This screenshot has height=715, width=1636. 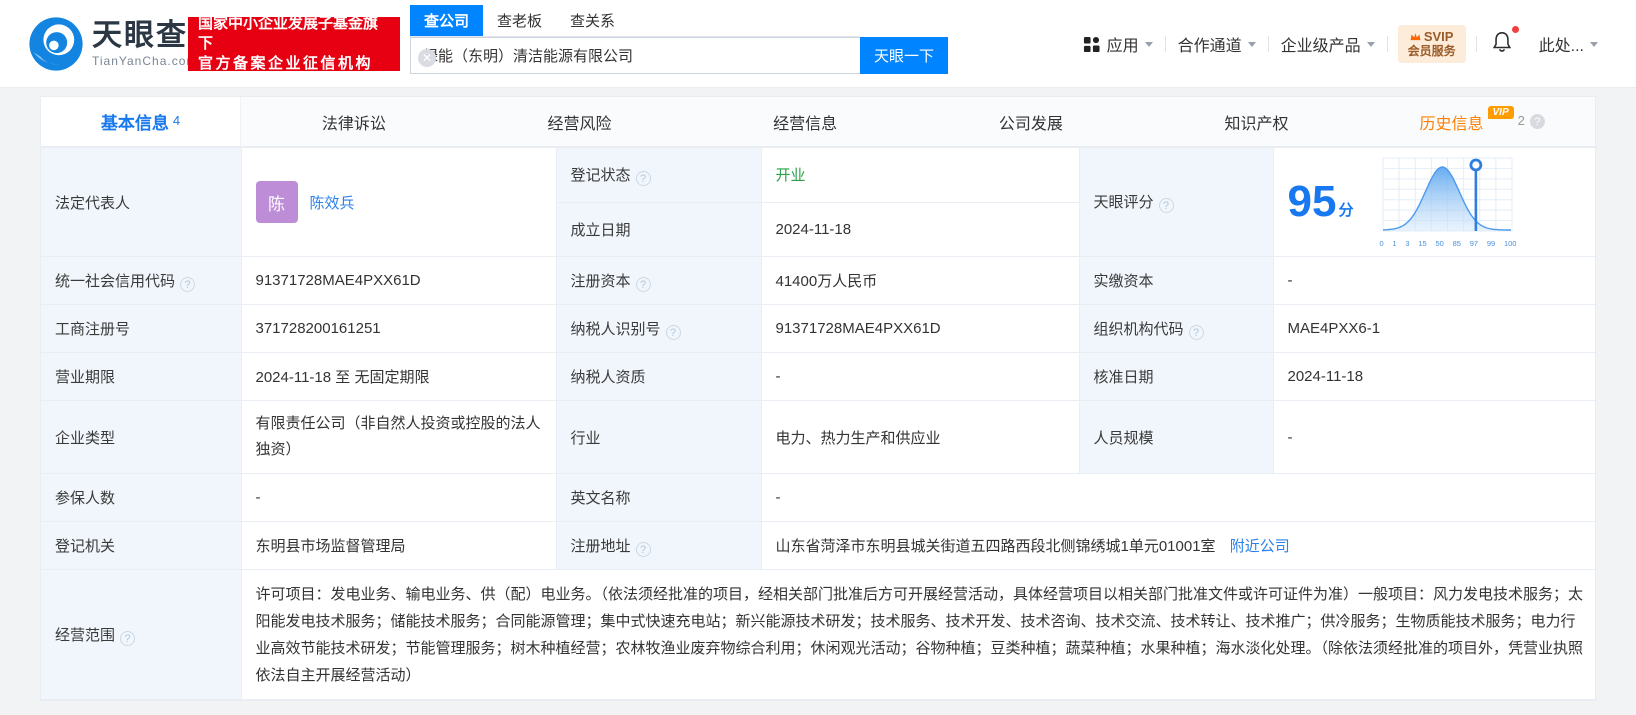 I want to click on field-label-business-scope: 经营范围?, so click(x=141, y=634).